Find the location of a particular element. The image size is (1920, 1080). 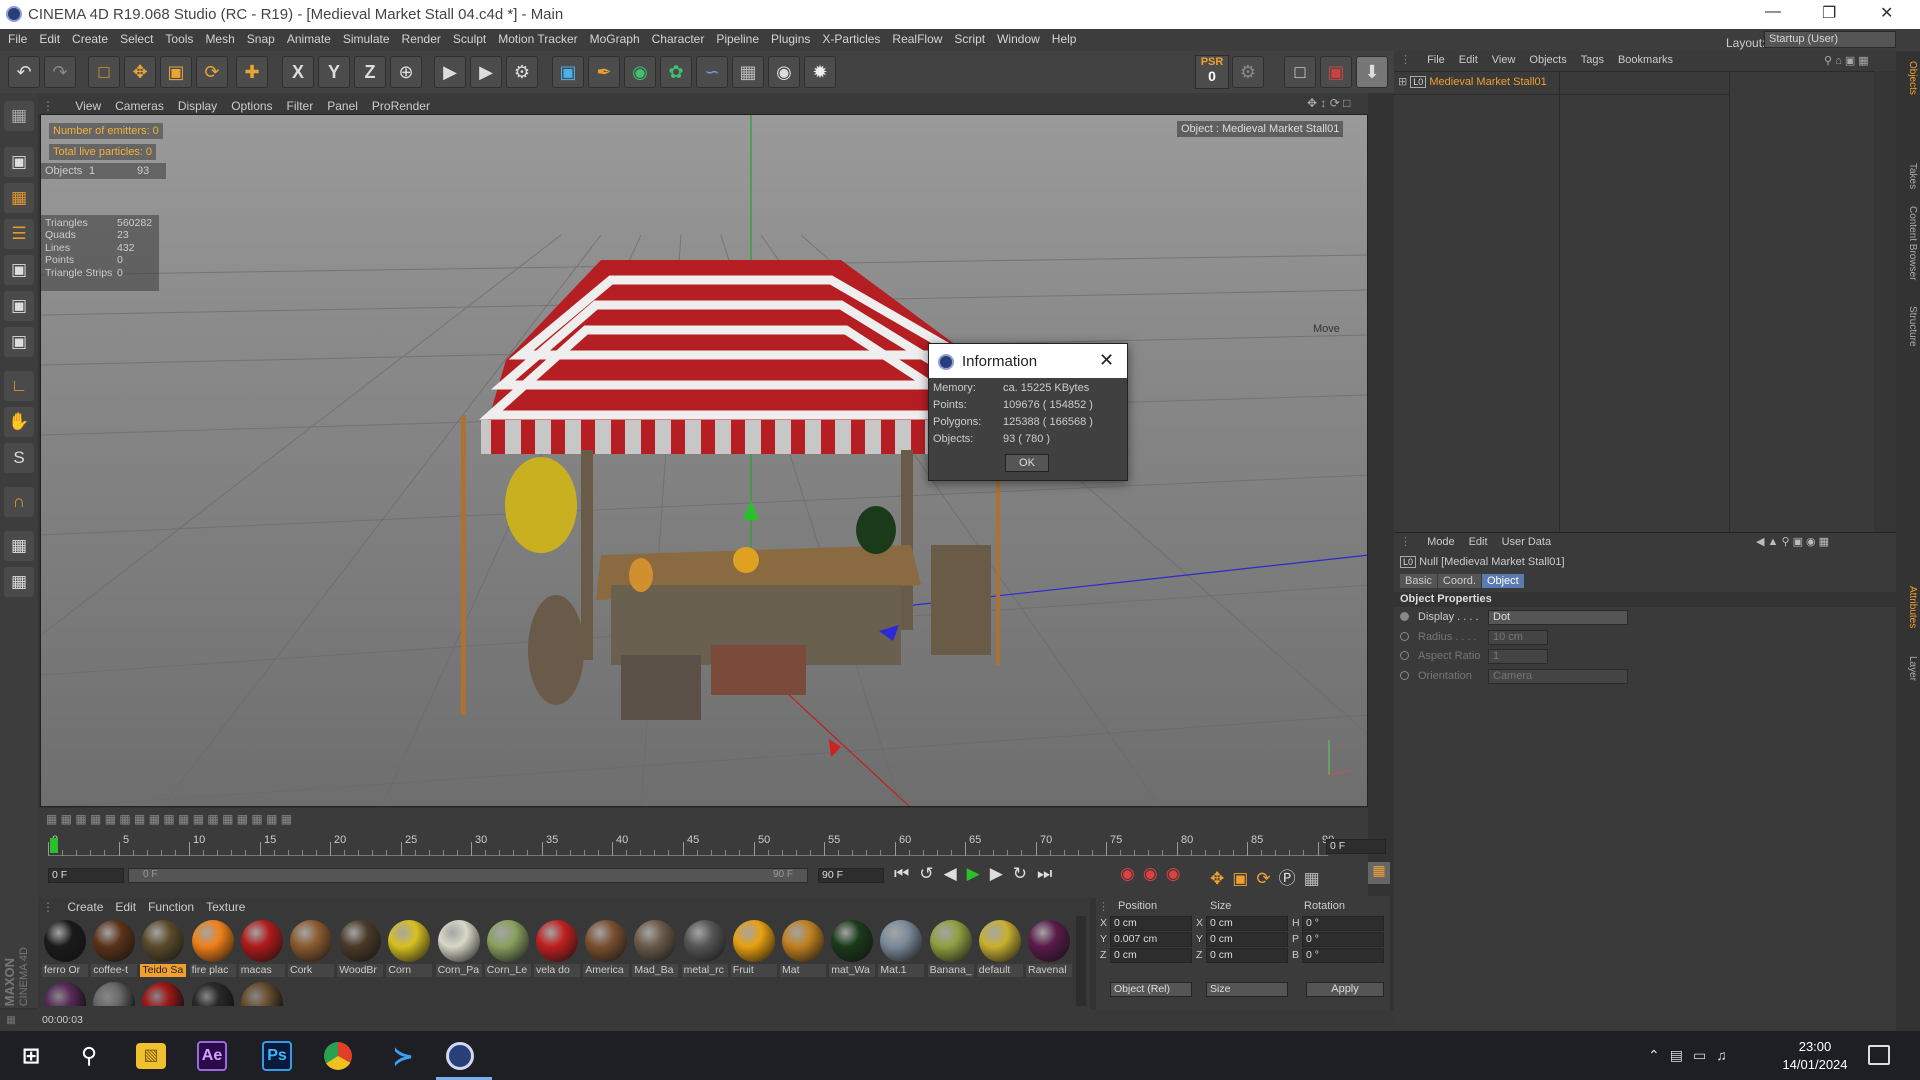

menu-script: Script is located at coordinates (969, 37).